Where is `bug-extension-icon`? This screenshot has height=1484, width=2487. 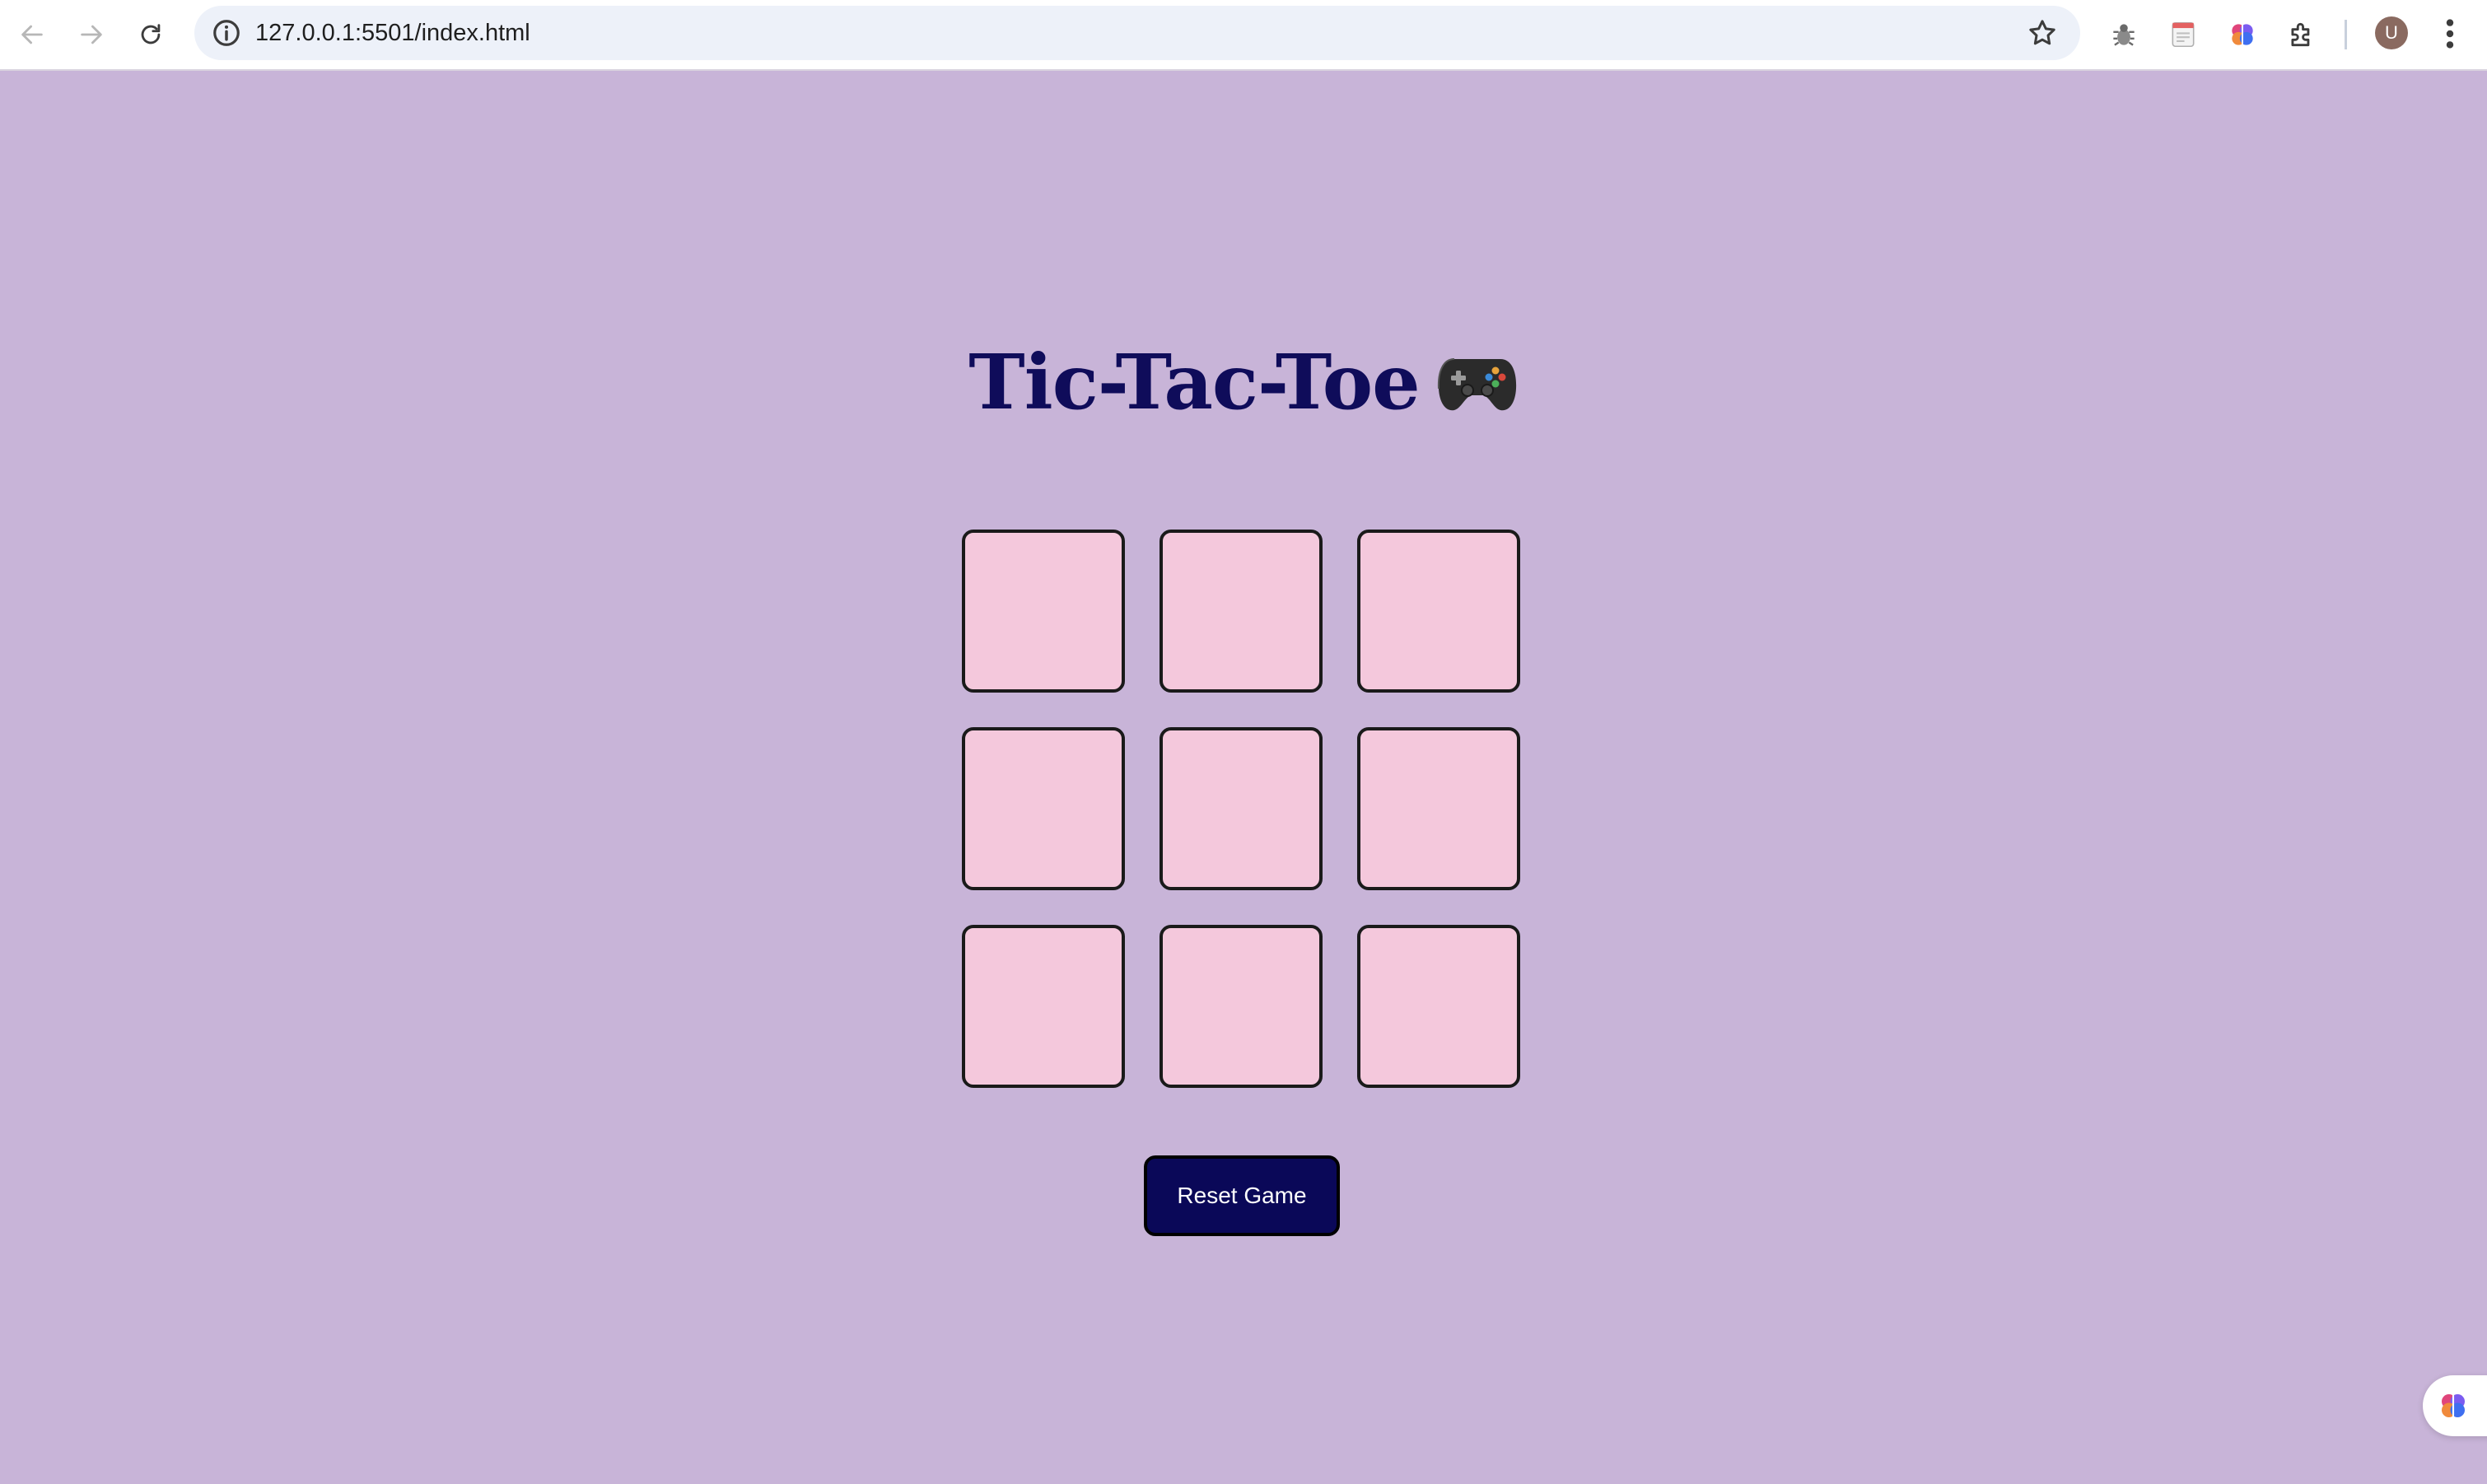
bug-extension-icon is located at coordinates (2124, 35).